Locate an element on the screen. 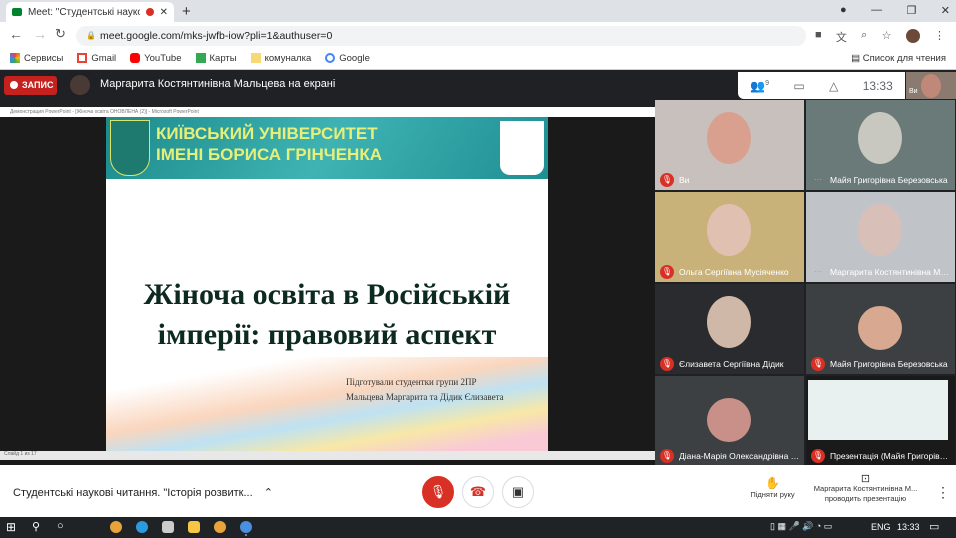 The height and width of the screenshot is (538, 956). language-indicator: ENG is located at coordinates (881, 527).